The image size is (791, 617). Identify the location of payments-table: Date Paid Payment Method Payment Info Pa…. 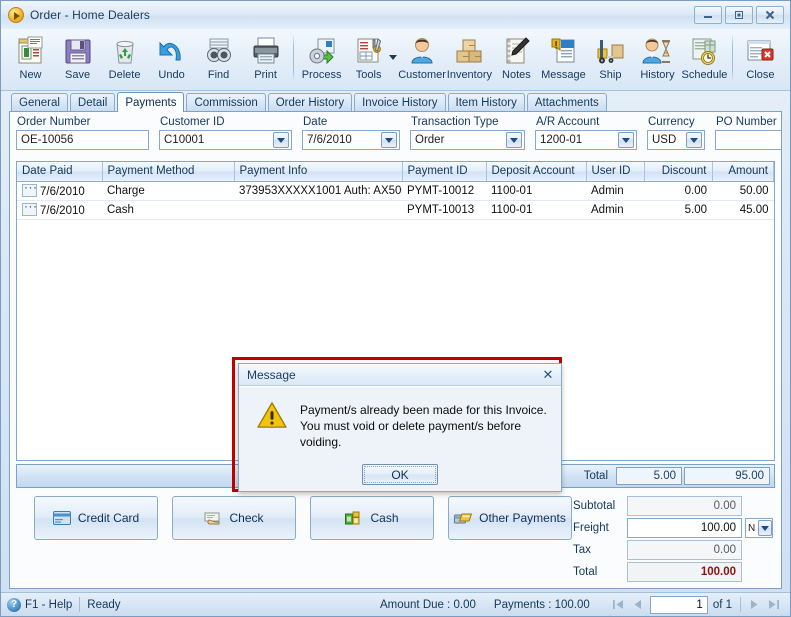
(395, 191).